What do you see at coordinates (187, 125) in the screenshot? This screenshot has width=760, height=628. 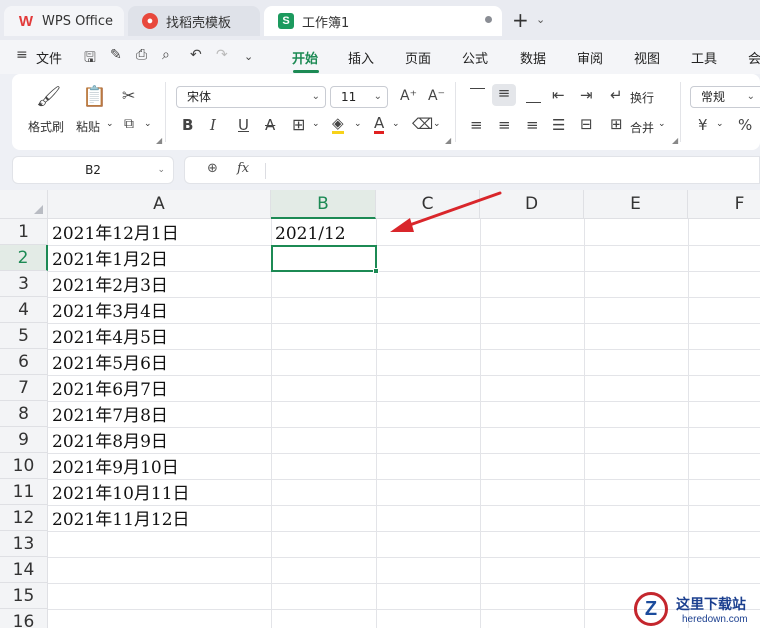 I see `bold-button: B` at bounding box center [187, 125].